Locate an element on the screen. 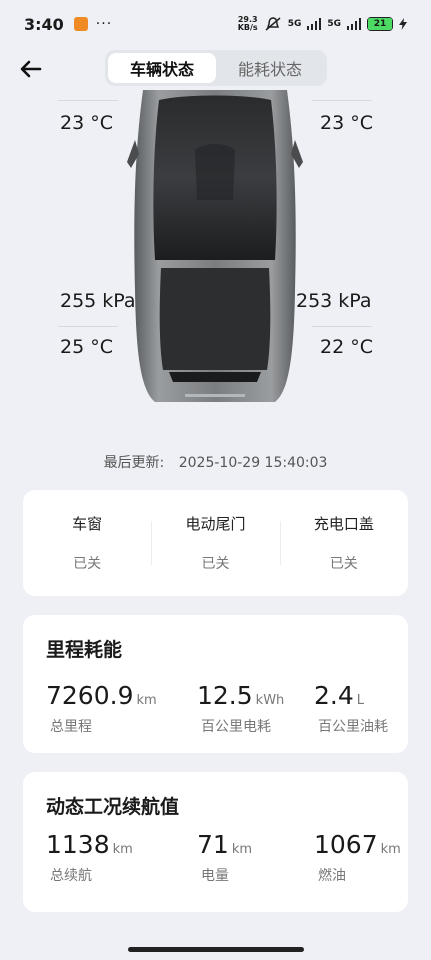 The height and width of the screenshot is (960, 431). charge-port-status: 充电口盖 已关 is located at coordinates (343, 543).